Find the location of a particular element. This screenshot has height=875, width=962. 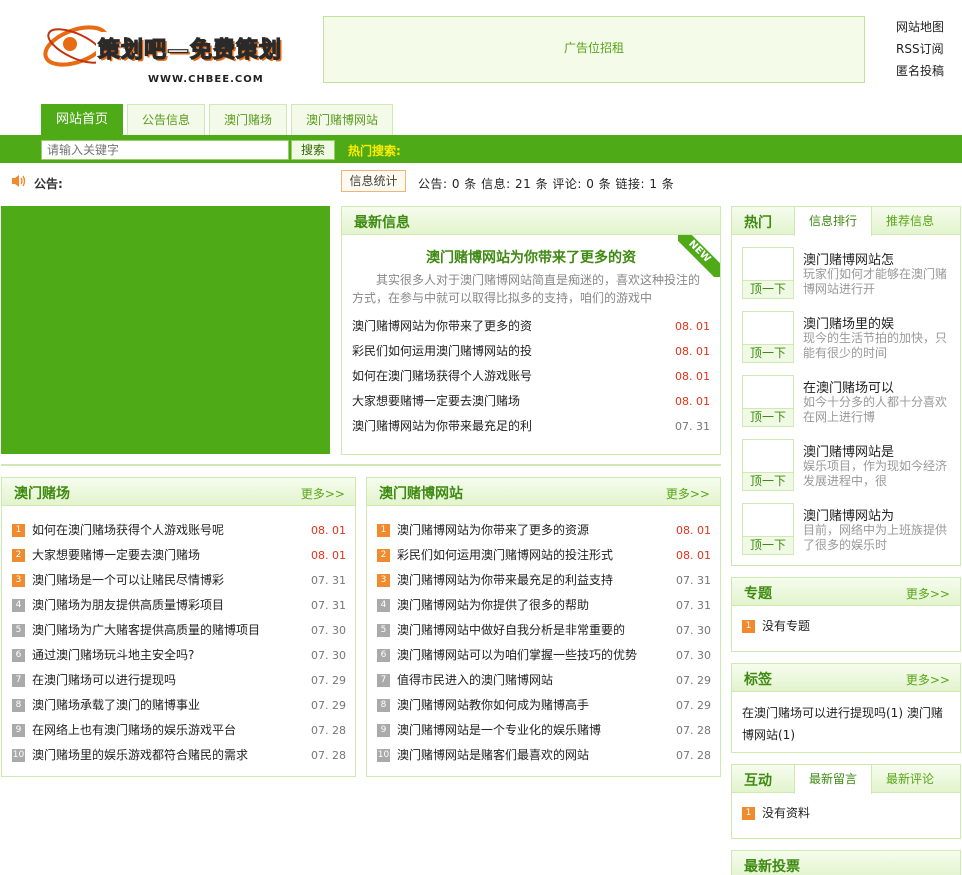

item-title: 如何在澳门赌场获得个人游戏账号 is located at coordinates (442, 376).